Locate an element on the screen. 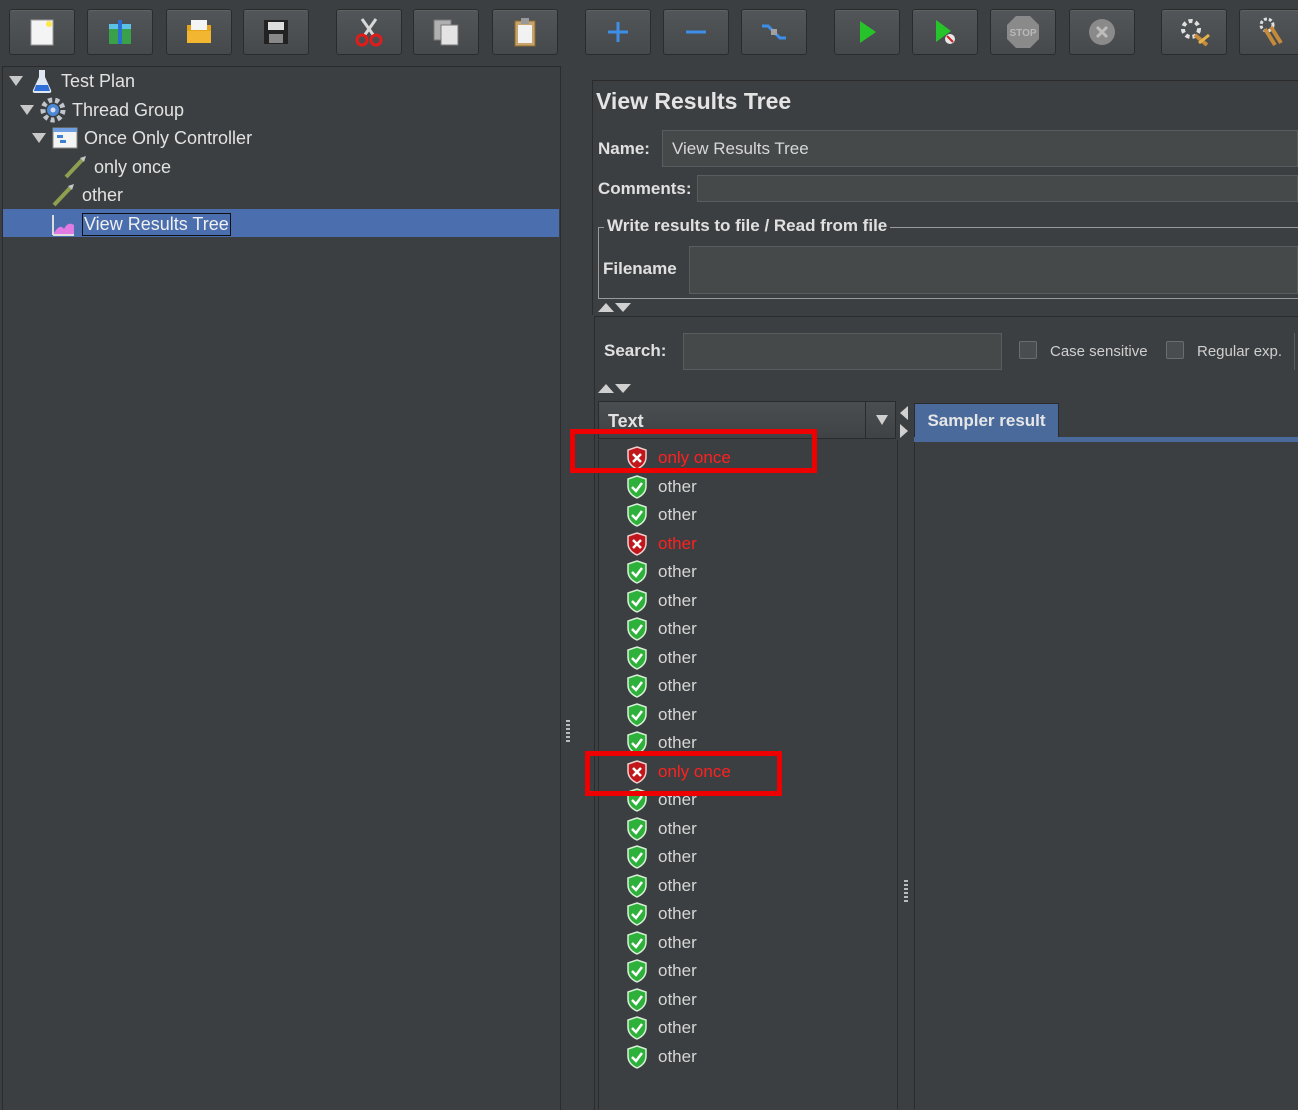 This screenshot has height=1110, width=1298. sampler-pipette-icon is located at coordinates (75, 167).